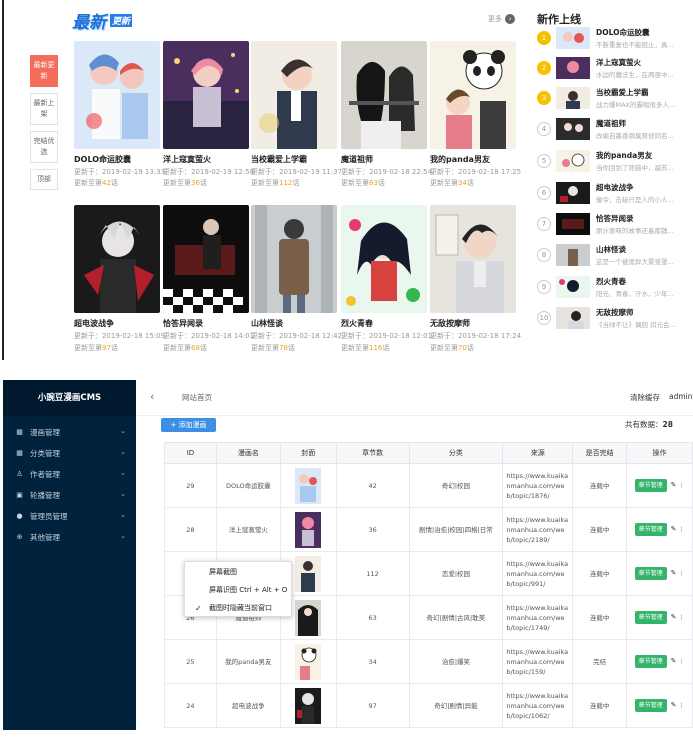  Describe the element at coordinates (450, 323) in the screenshot. I see `card-title: 无敌按摩师` at that location.